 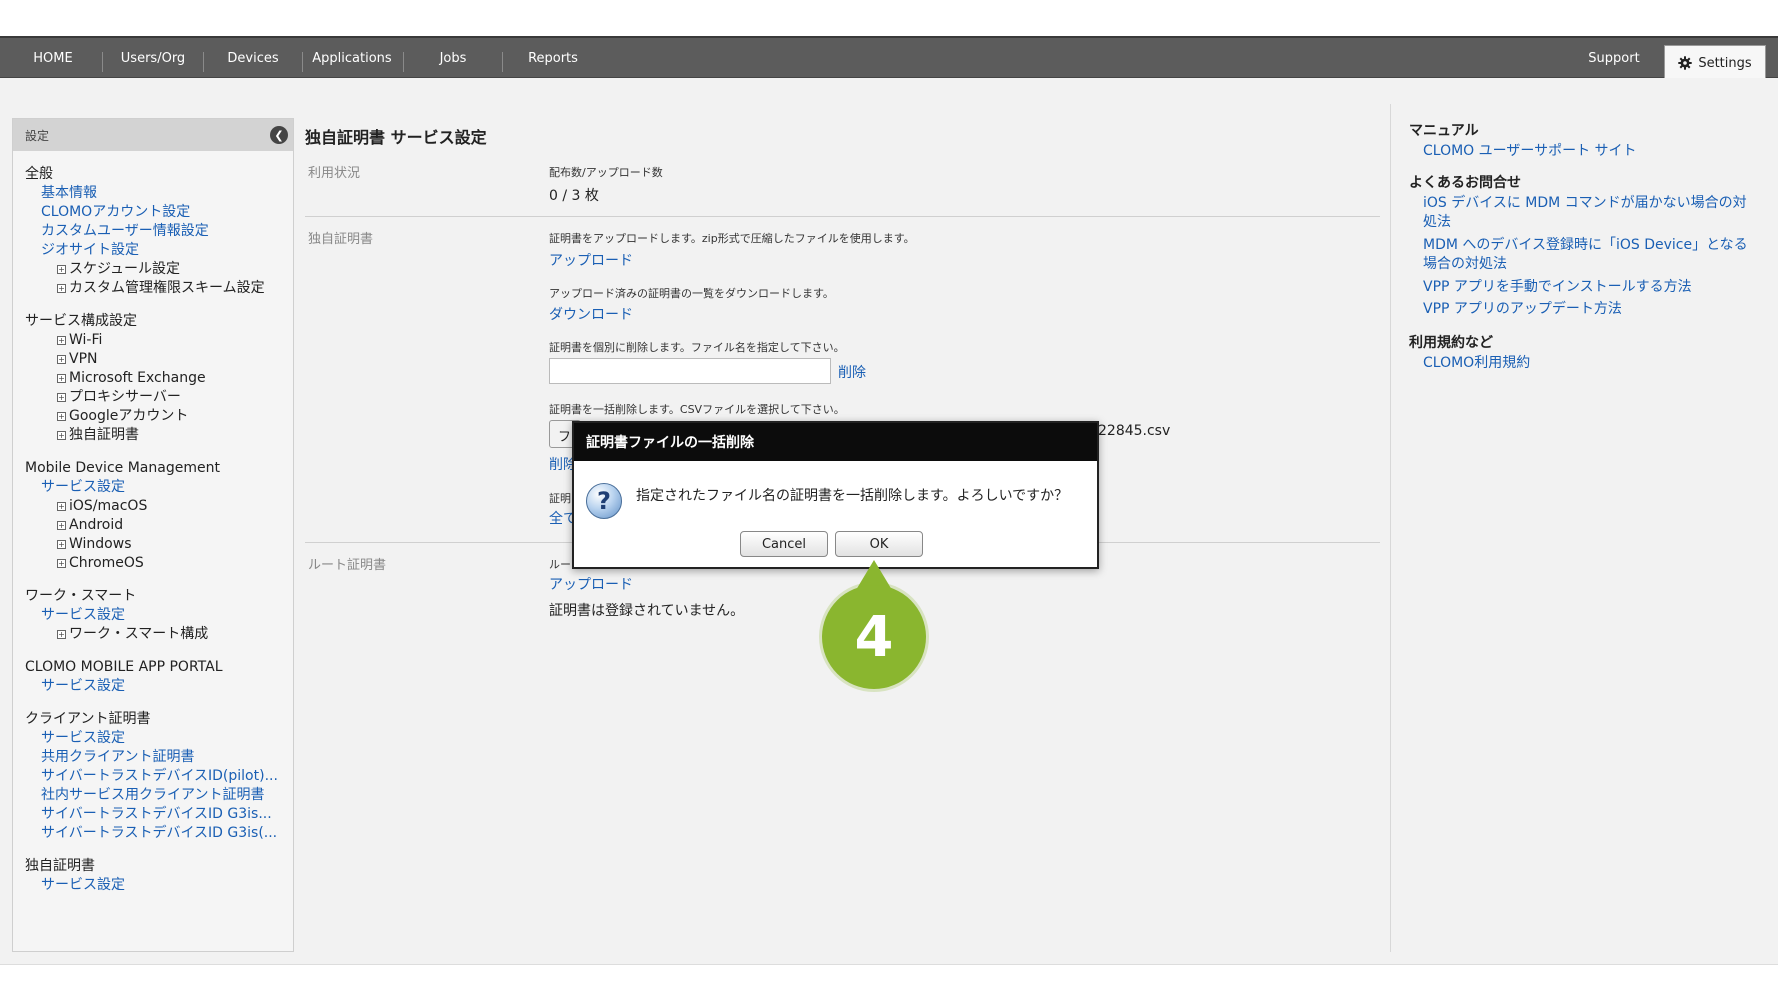 I want to click on sidebar-tree-item: + プロキシサーバー, so click(x=159, y=397).